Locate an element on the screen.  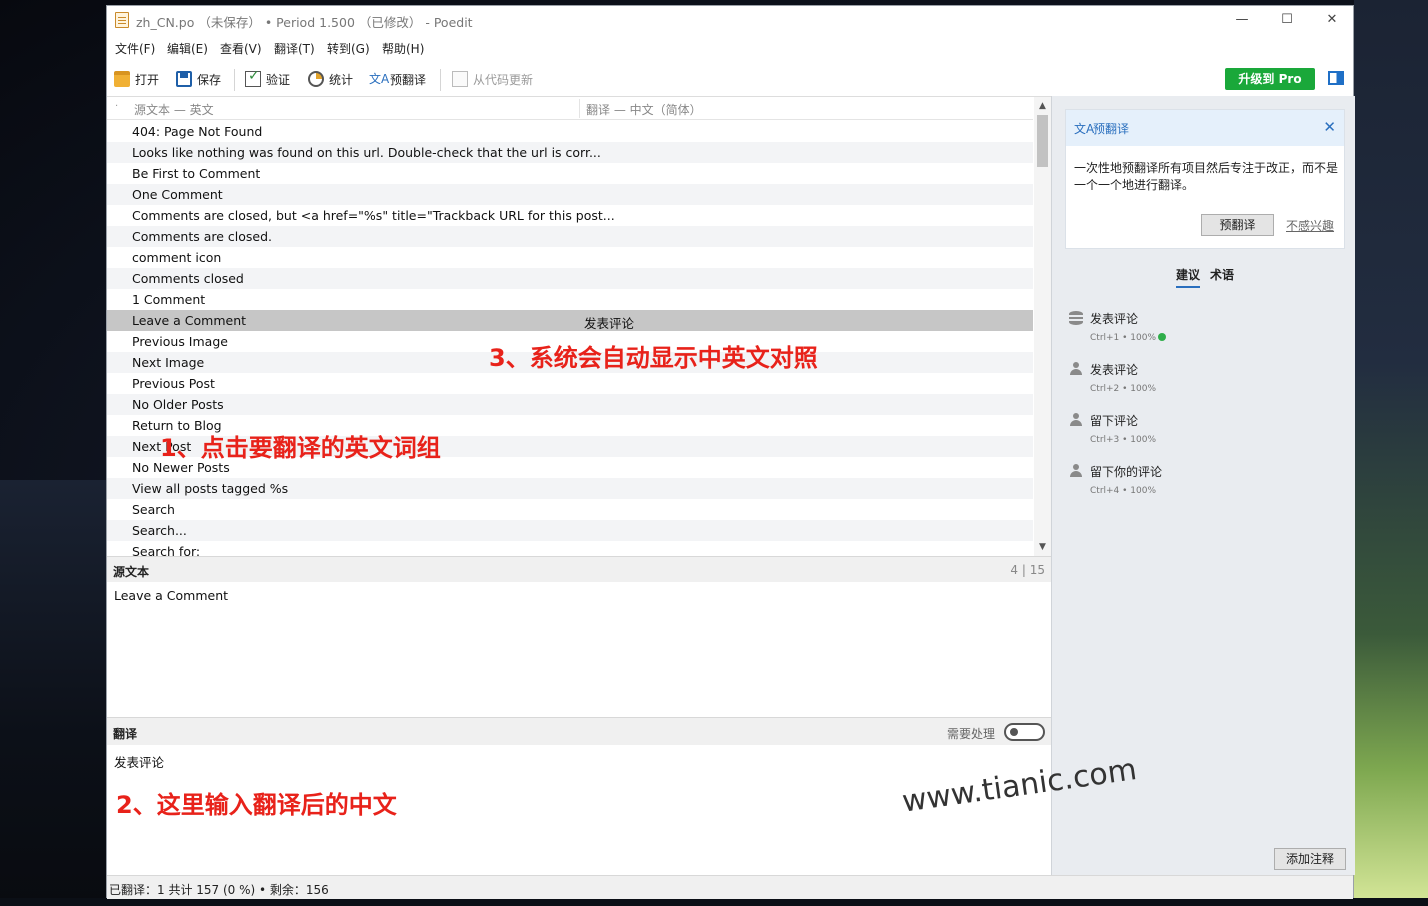
row-source-text: comment icon is located at coordinates (177, 257).